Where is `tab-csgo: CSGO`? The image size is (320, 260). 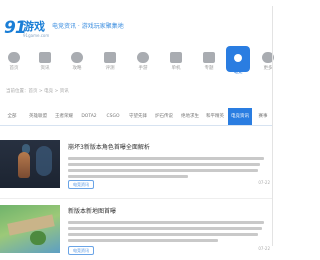 tab-csgo: CSGO is located at coordinates (113, 116).